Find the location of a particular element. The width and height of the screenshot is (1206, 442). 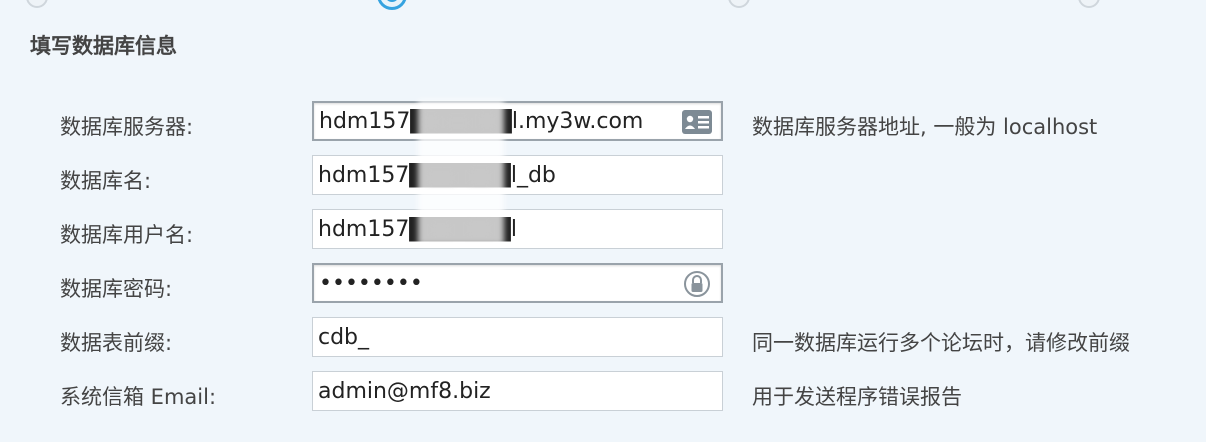

dbpw-input is located at coordinates (517, 283).